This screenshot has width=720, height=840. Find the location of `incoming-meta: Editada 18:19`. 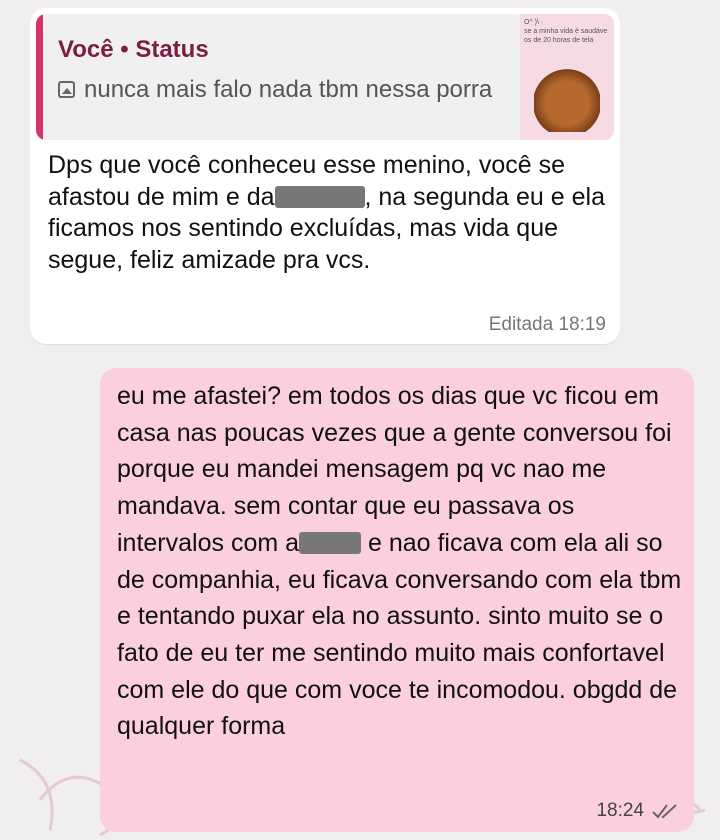

incoming-meta: Editada 18:19 is located at coordinates (547, 325).